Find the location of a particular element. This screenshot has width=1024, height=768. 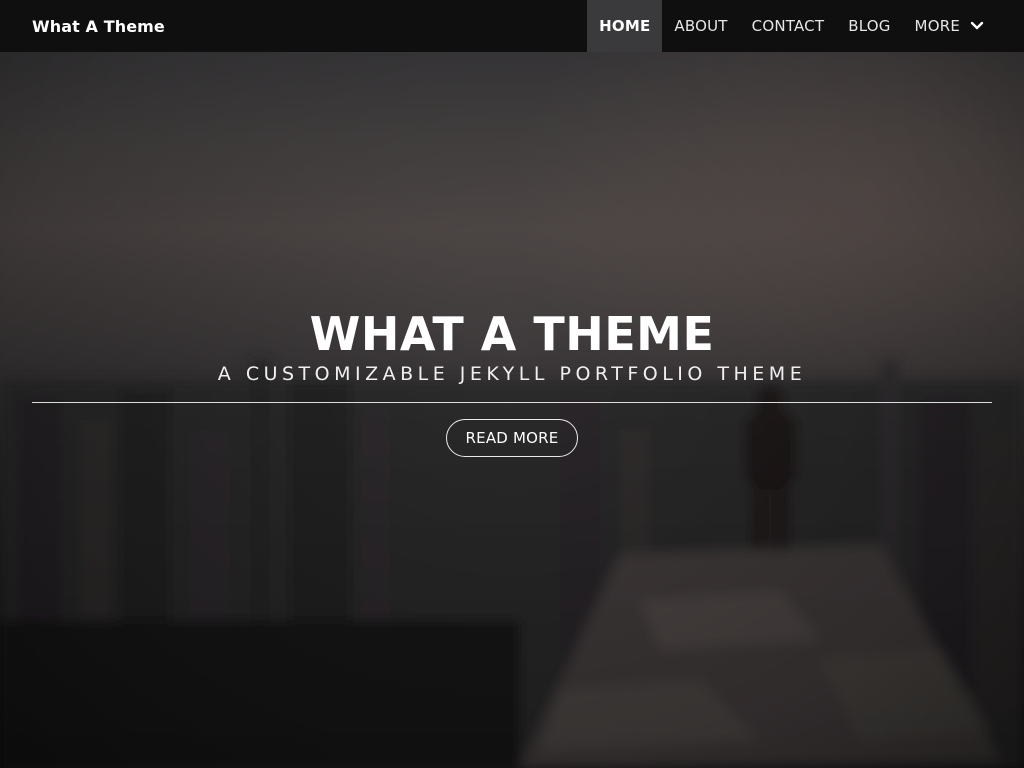

nav-link-more-label: MORE is located at coordinates (937, 26).